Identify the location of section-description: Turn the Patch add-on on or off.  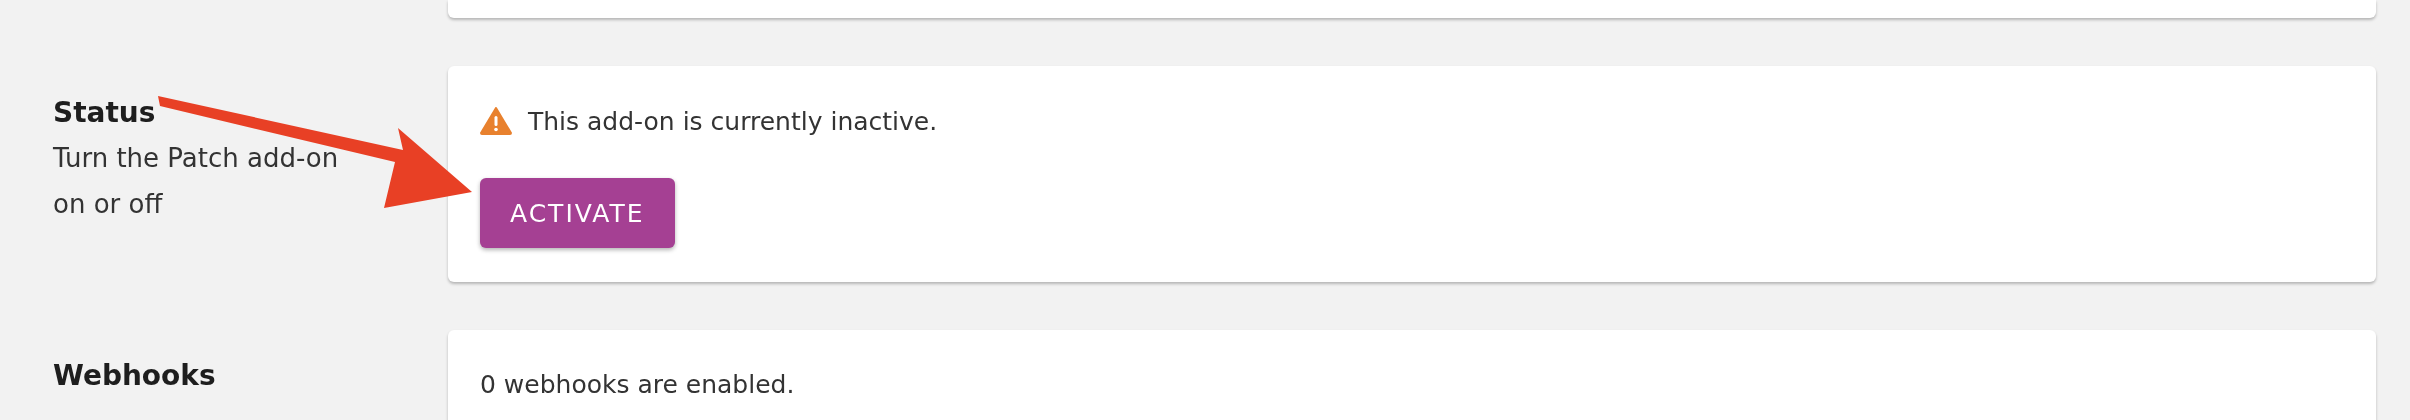
(196, 181).